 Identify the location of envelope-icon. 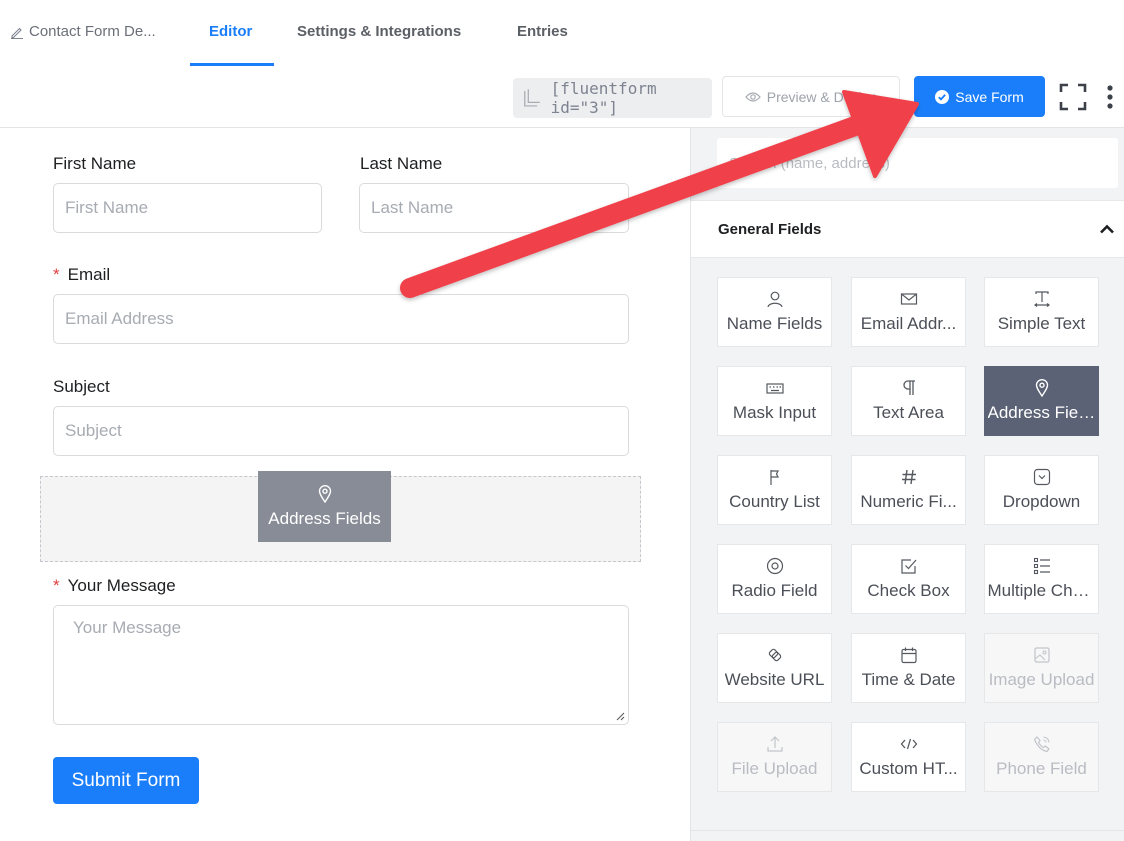
(908, 299).